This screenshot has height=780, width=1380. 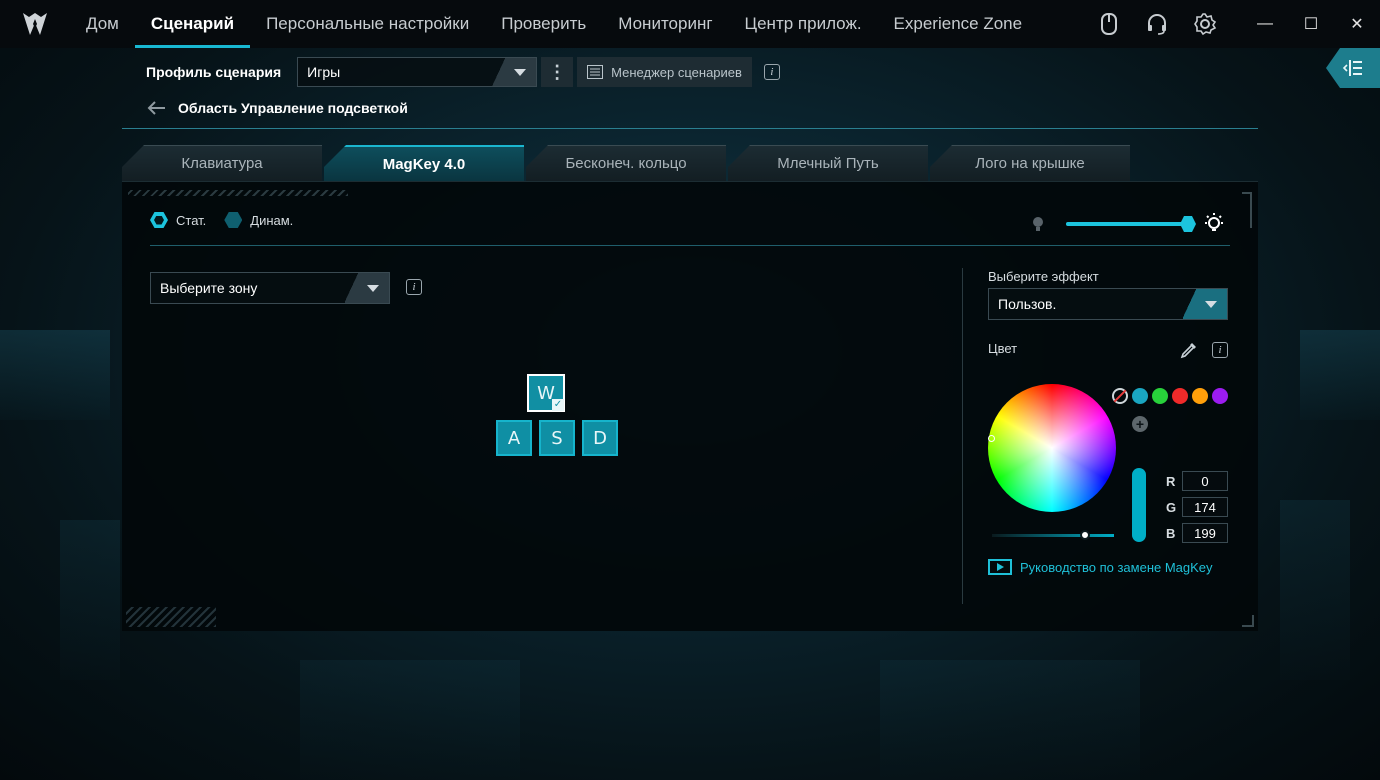 I want to click on predator-logo, so click(x=35, y=24).